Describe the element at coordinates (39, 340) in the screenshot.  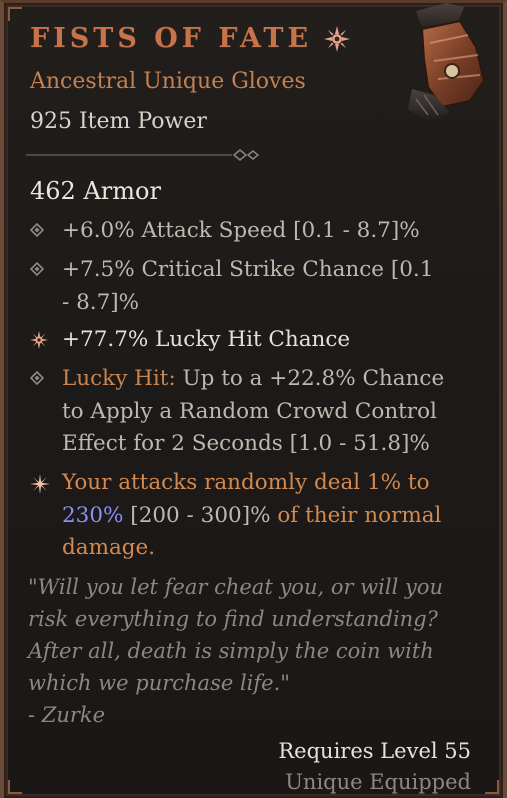
I see `star-burst-icon` at that location.